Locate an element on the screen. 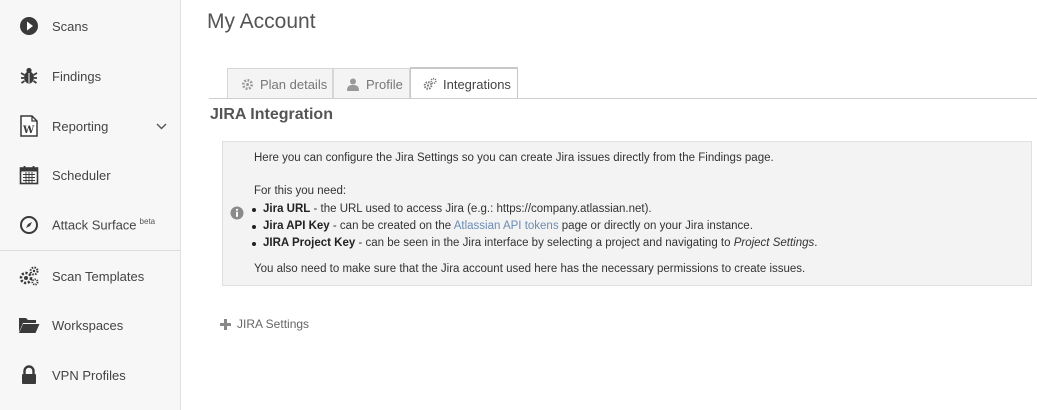 The image size is (1037, 410). info-icon is located at coordinates (237, 213).